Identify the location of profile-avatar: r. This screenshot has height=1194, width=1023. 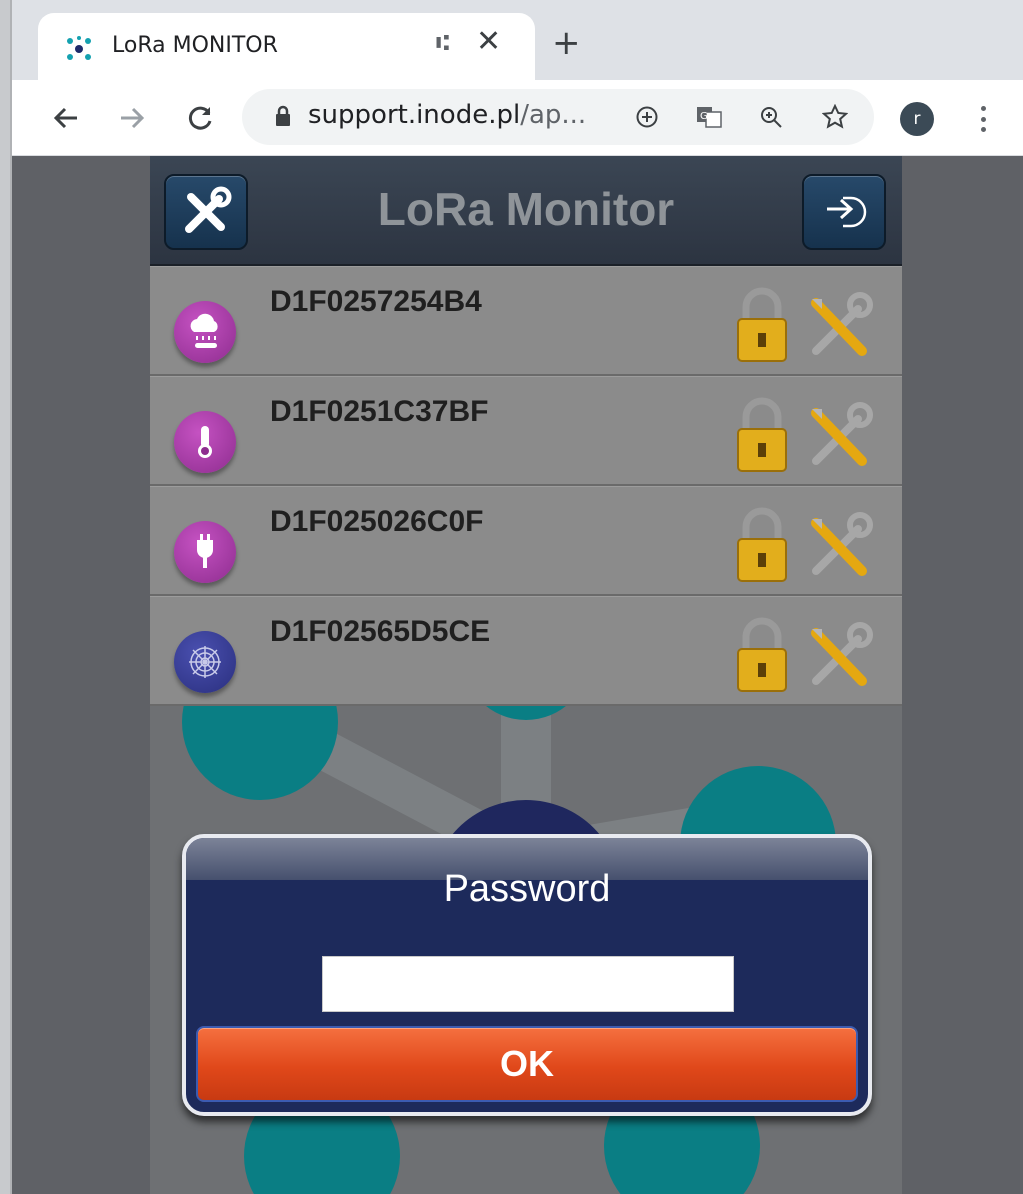
(917, 119).